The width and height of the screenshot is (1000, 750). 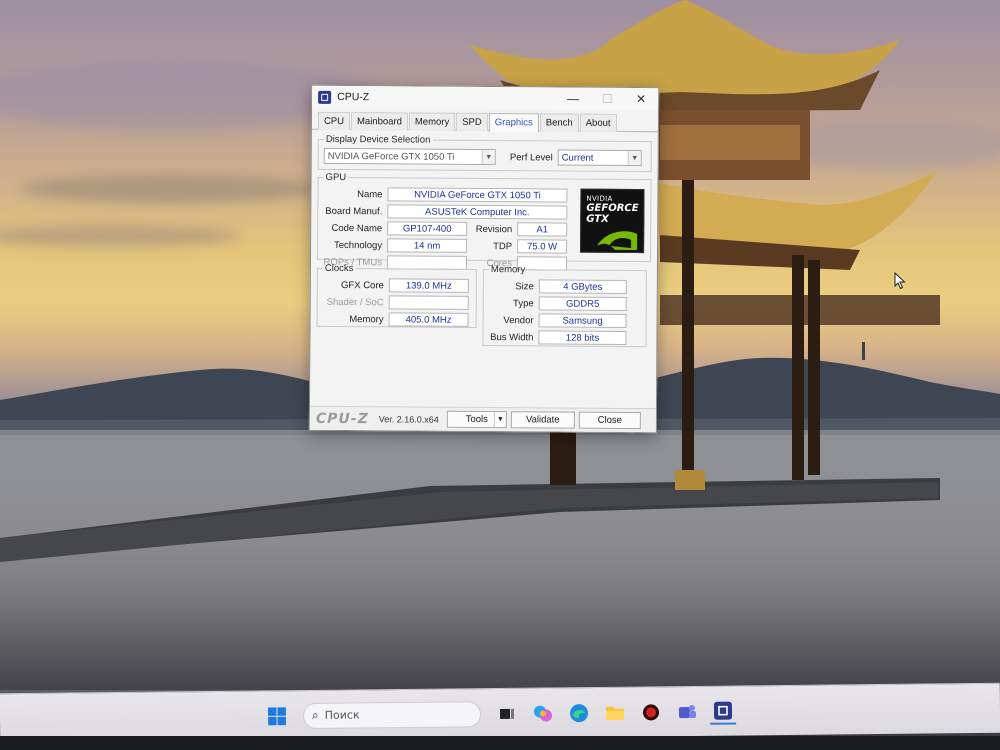 I want to click on perf-level-label: Perf Level, so click(x=531, y=157).